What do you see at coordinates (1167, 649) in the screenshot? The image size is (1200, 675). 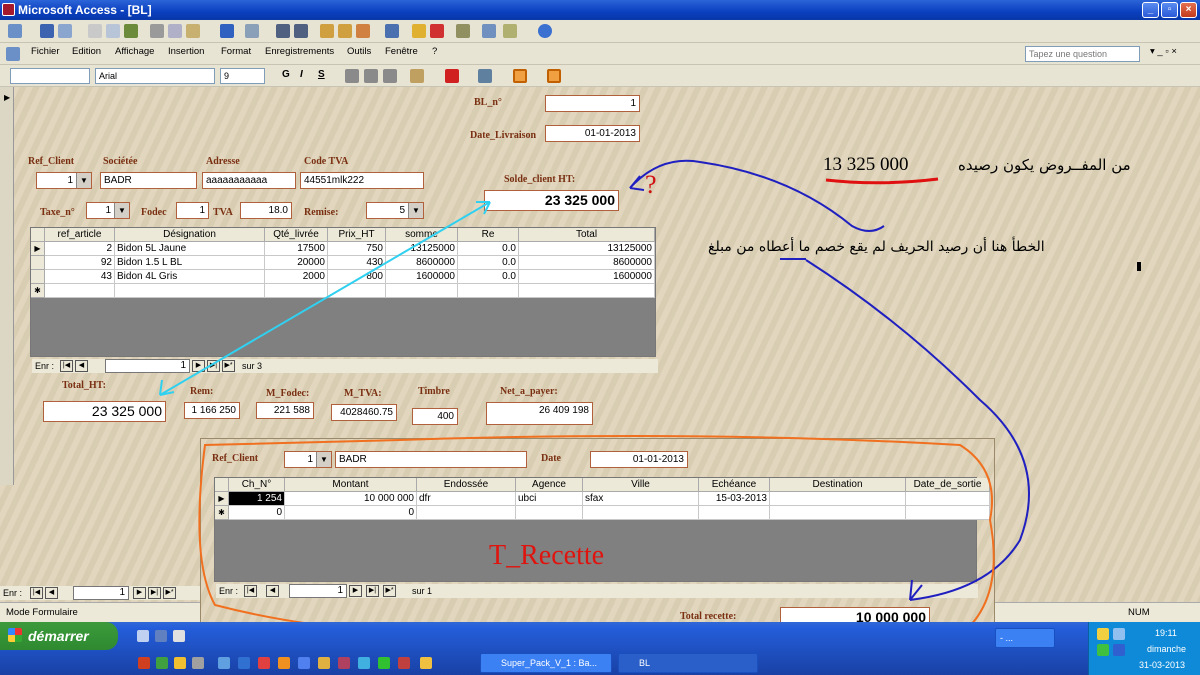 I see `clock-day: dimanche` at bounding box center [1167, 649].